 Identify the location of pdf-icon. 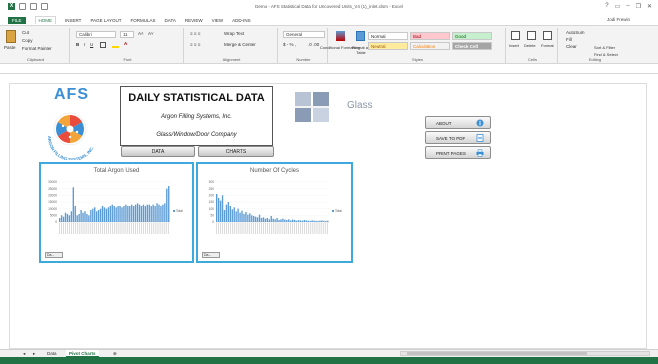
(480, 138).